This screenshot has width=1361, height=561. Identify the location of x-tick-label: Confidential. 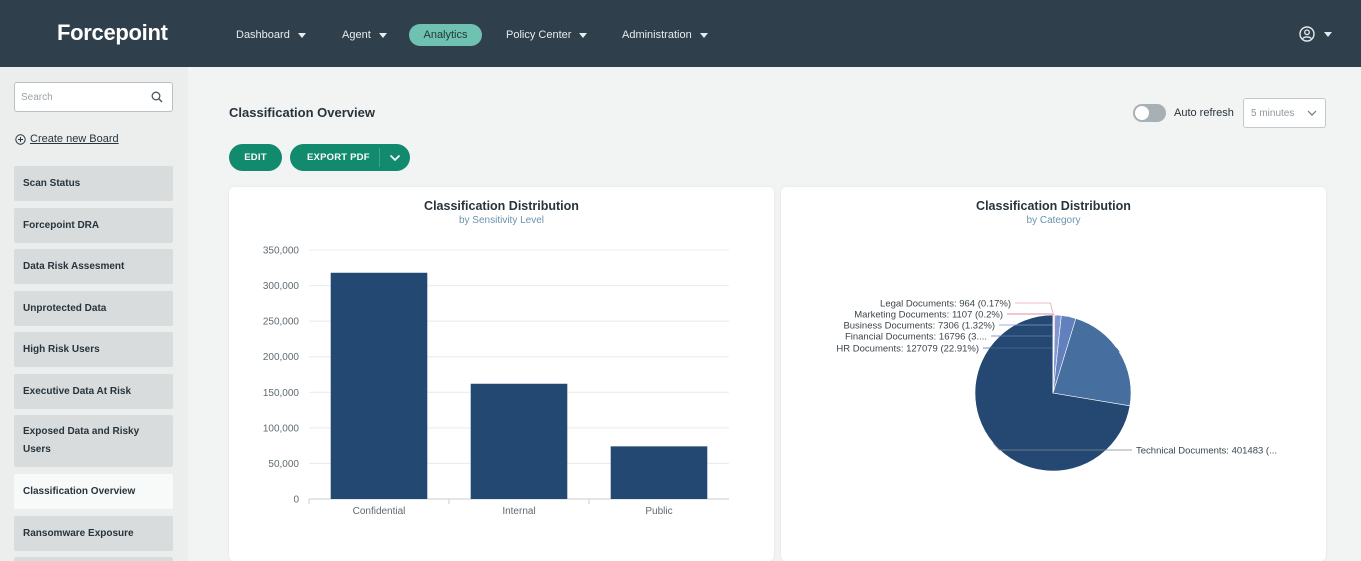
(379, 511).